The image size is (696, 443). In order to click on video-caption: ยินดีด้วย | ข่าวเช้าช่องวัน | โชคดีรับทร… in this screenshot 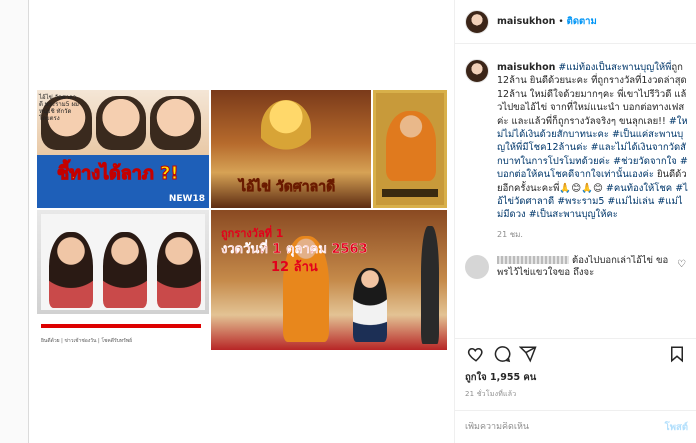, I will do `click(87, 341)`.